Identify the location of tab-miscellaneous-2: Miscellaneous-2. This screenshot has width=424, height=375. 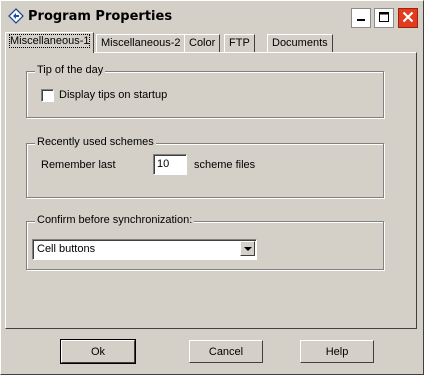
(141, 43).